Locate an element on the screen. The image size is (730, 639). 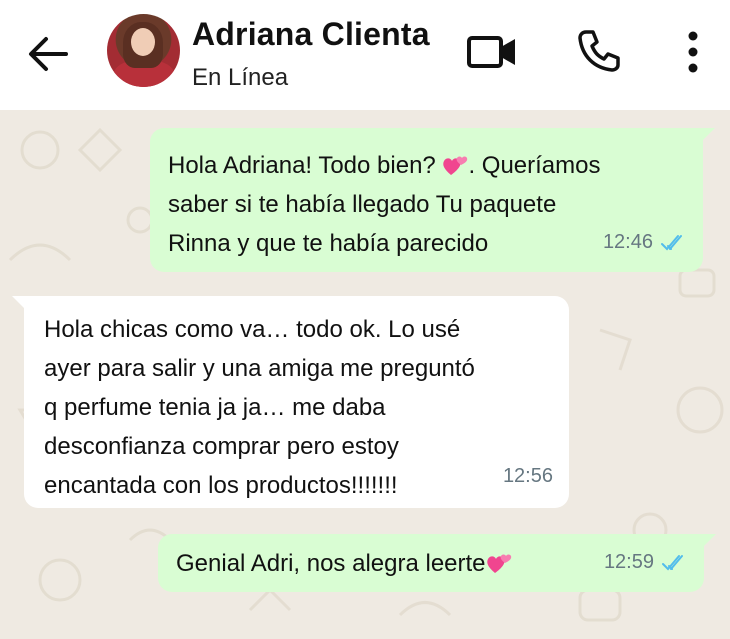
message-meta: 12:46 is located at coordinates (645, 242).